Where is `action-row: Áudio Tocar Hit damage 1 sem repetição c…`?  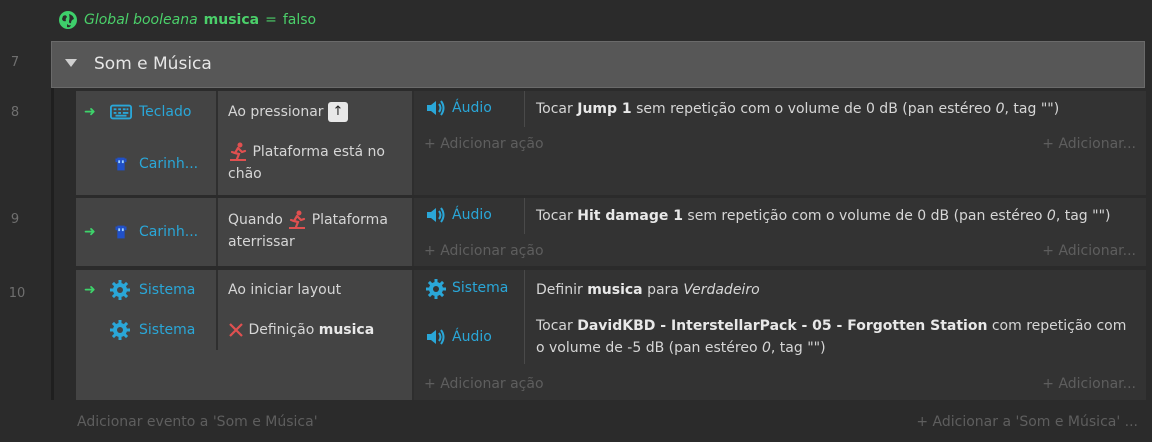
action-row: Áudio Tocar Hit damage 1 sem repetição c… is located at coordinates (780, 216).